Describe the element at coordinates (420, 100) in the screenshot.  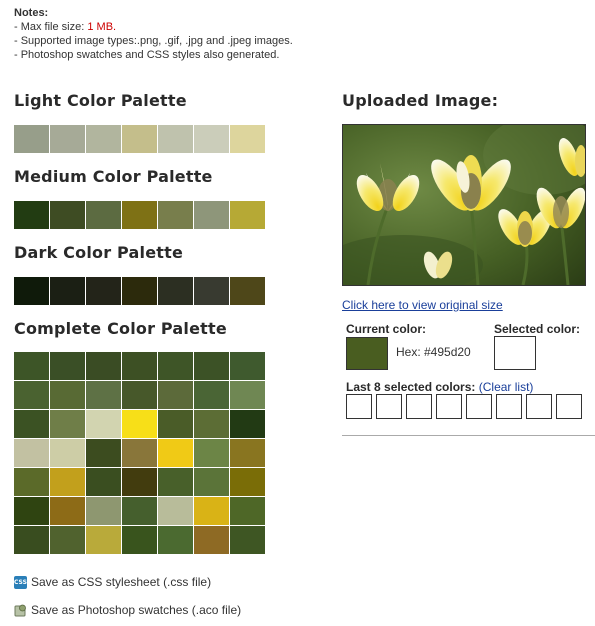
I see `uploaded-image-title: Uploaded Image:` at that location.